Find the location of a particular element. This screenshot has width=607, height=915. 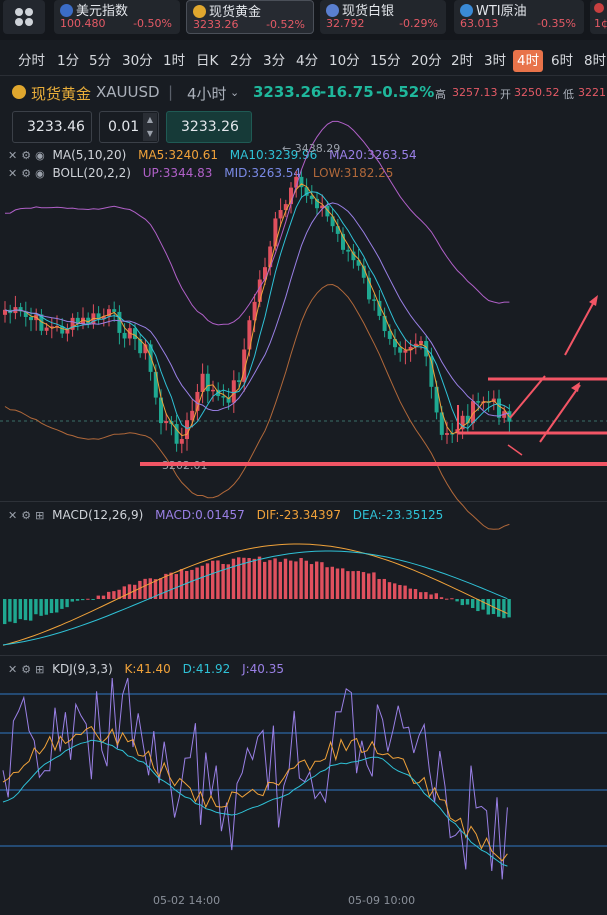

date-label: 05-02 14:00 is located at coordinates (187, 900).